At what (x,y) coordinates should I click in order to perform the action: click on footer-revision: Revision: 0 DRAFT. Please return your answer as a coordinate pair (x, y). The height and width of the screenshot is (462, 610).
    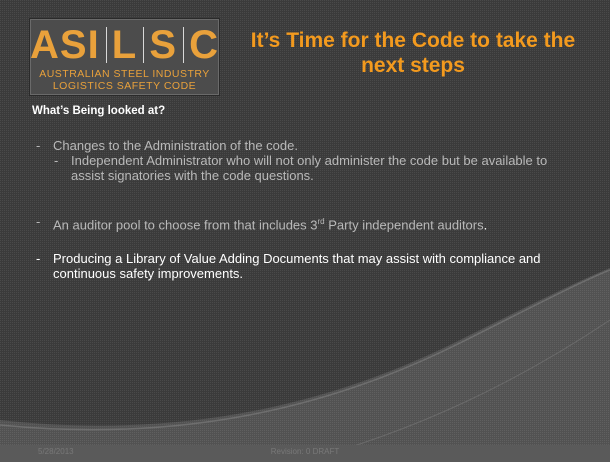
    Looking at the image, I should click on (305, 451).